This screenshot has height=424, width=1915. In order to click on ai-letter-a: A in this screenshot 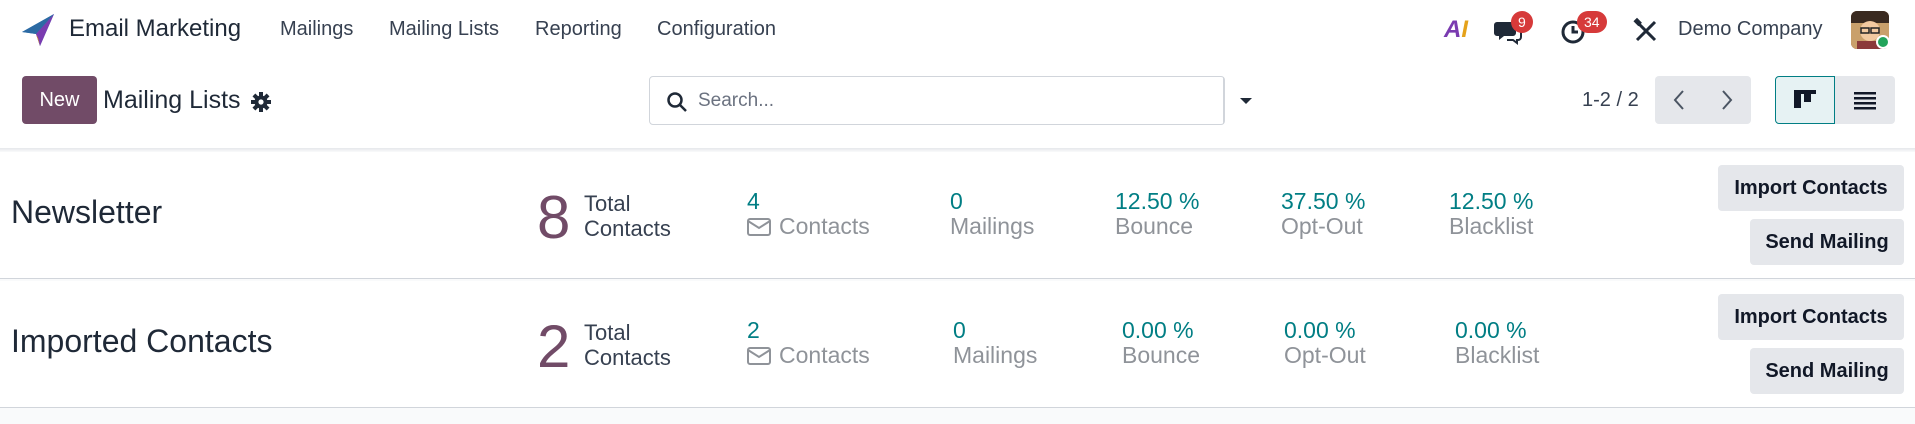, I will do `click(1453, 29)`.